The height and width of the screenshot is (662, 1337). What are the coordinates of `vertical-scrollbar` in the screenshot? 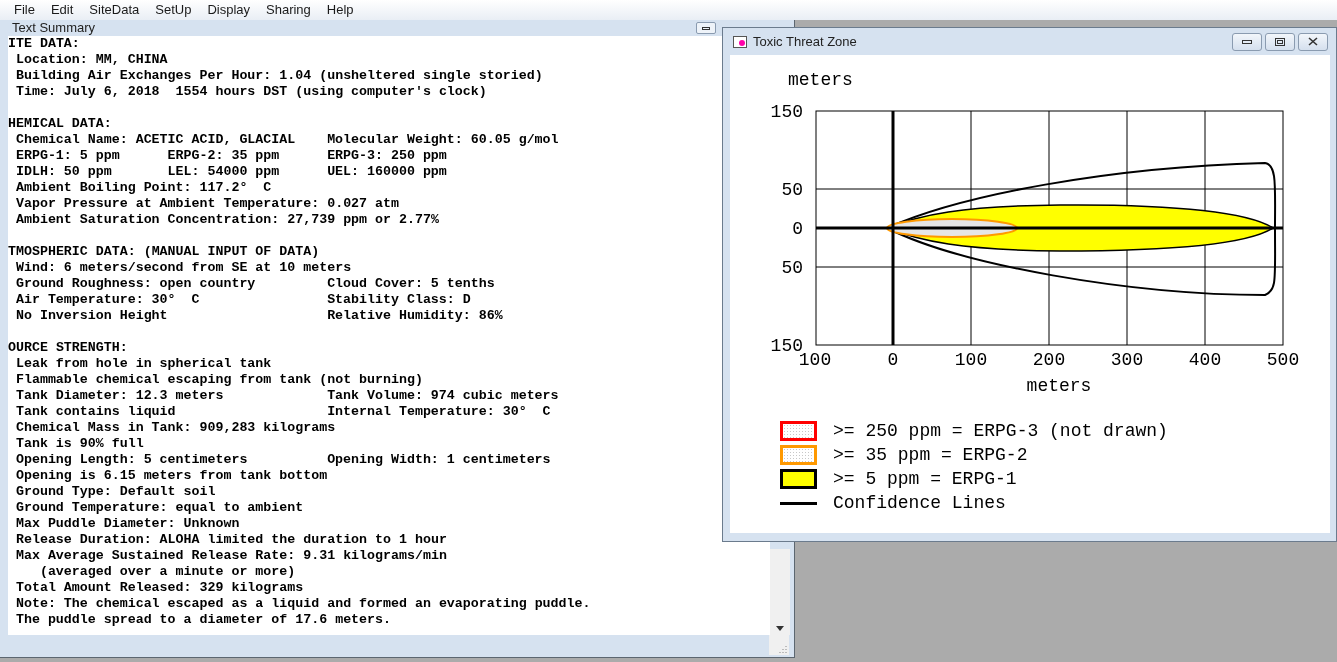 It's located at (780, 592).